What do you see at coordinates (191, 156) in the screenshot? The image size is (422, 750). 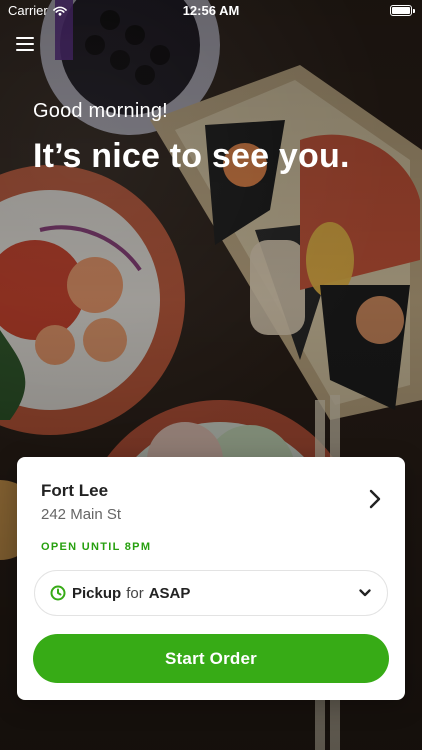 I see `headline-text: It’s nice to see you.` at bounding box center [191, 156].